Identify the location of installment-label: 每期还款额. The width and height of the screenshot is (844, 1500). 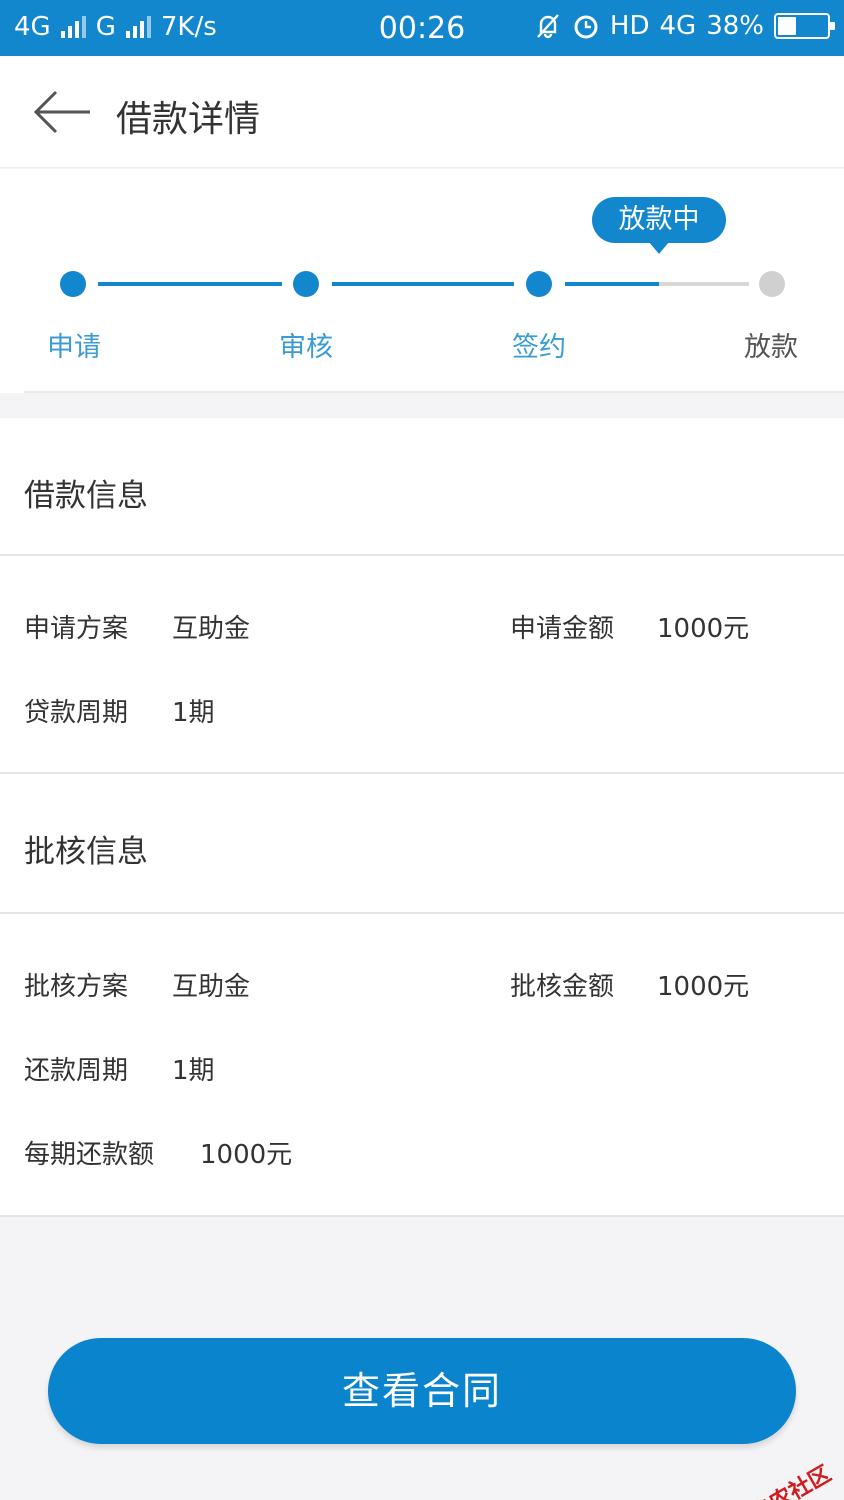
(89, 1155).